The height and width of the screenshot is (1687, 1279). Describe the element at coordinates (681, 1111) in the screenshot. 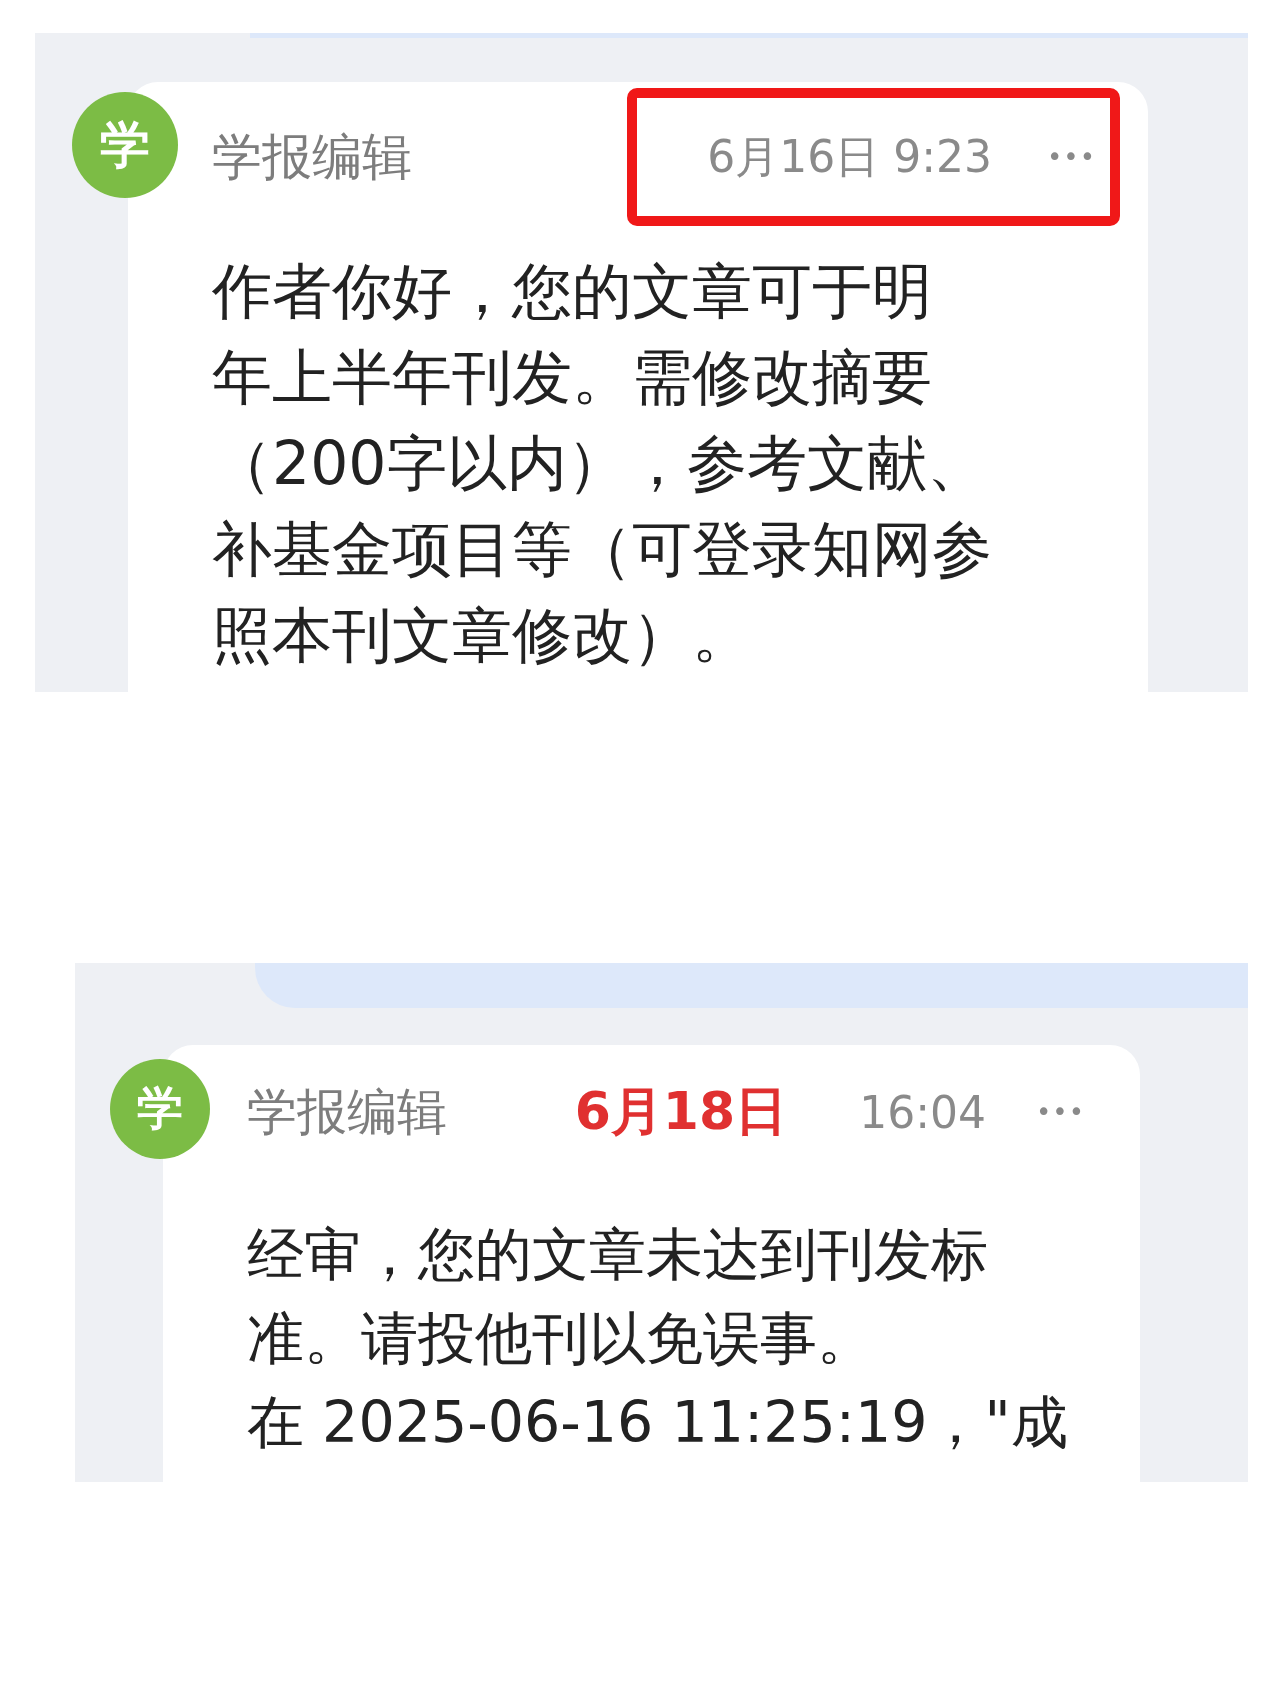

I see `date-label: 6月18日` at that location.